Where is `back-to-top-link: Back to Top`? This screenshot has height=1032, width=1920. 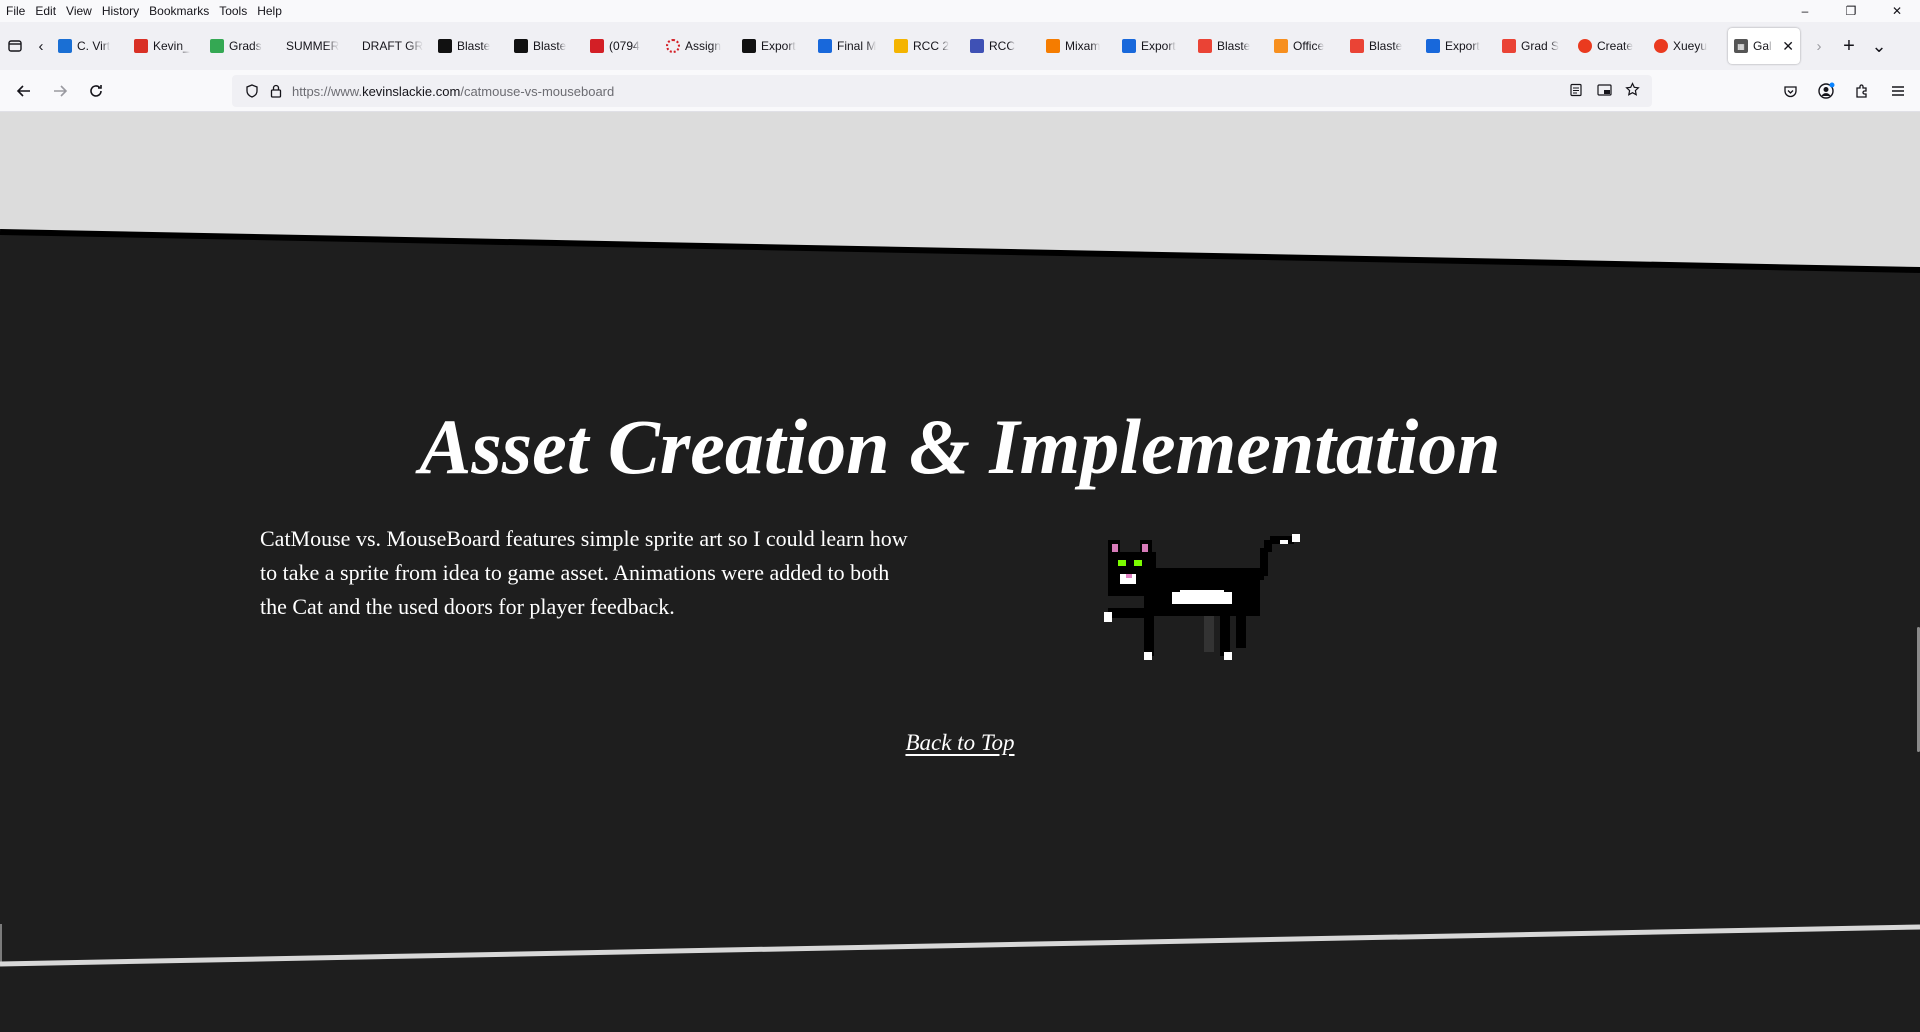
back-to-top-link: Back to Top is located at coordinates (959, 742).